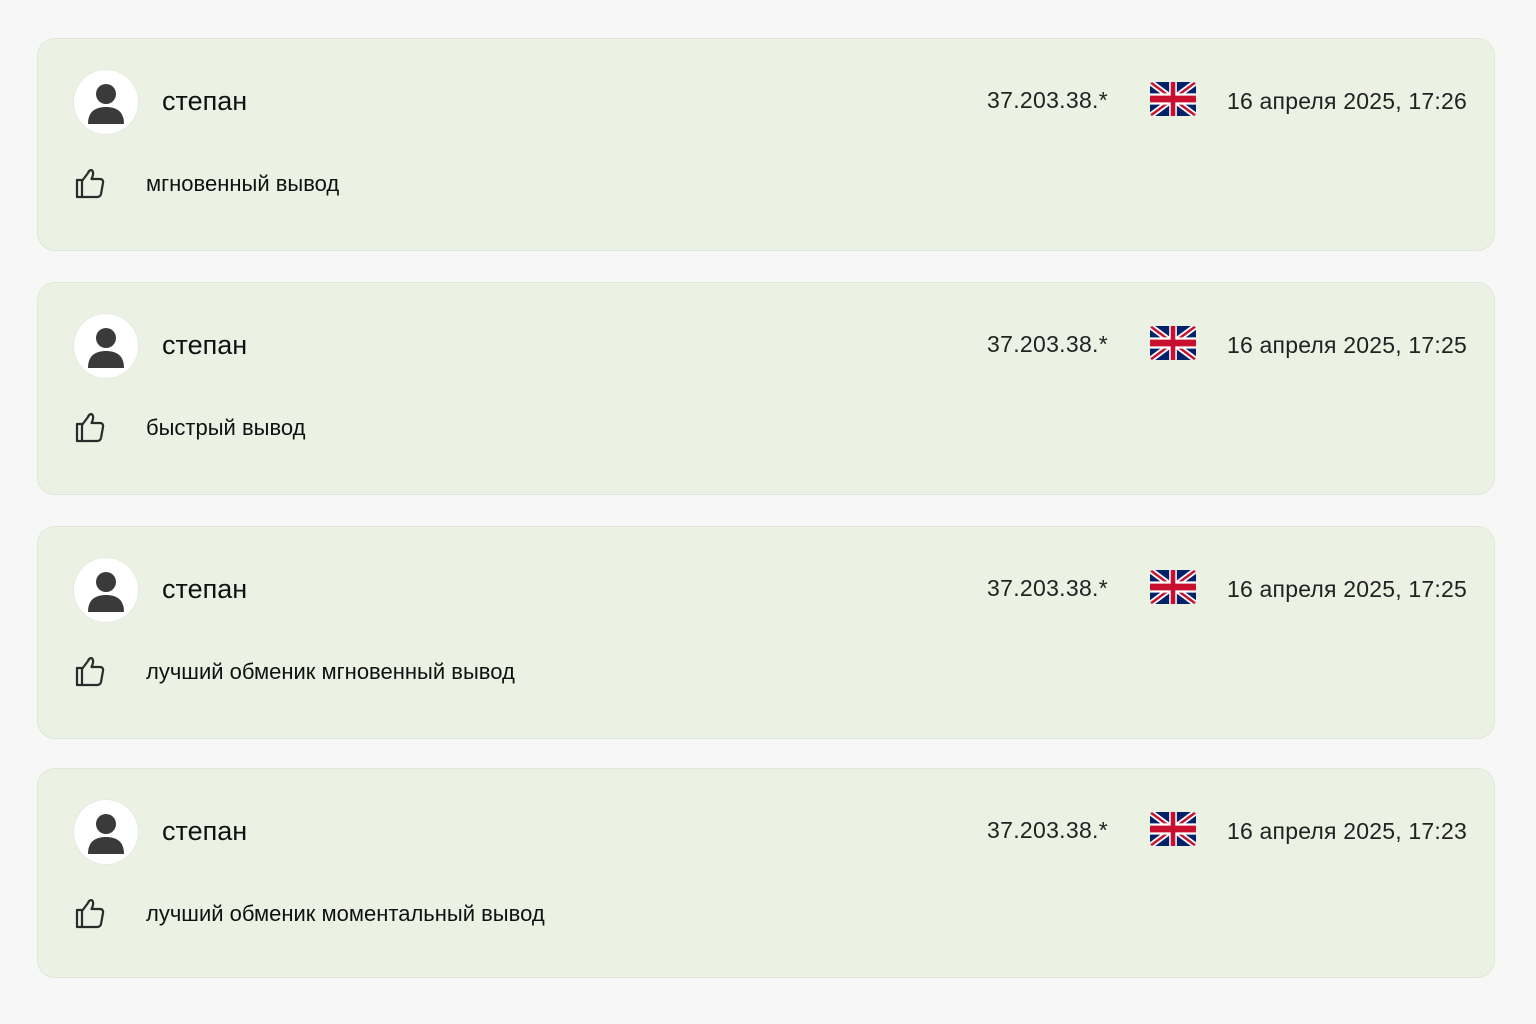 The image size is (1536, 1024). I want to click on review-text: лучший обменик моментальный вывод, so click(345, 913).